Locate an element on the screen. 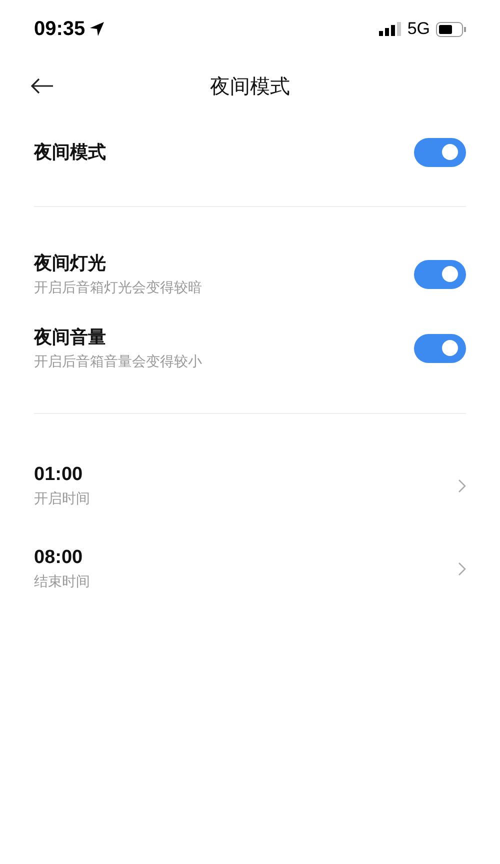 Image resolution: width=500 pixels, height=864 pixels. time-value: 08:00 is located at coordinates (59, 557).